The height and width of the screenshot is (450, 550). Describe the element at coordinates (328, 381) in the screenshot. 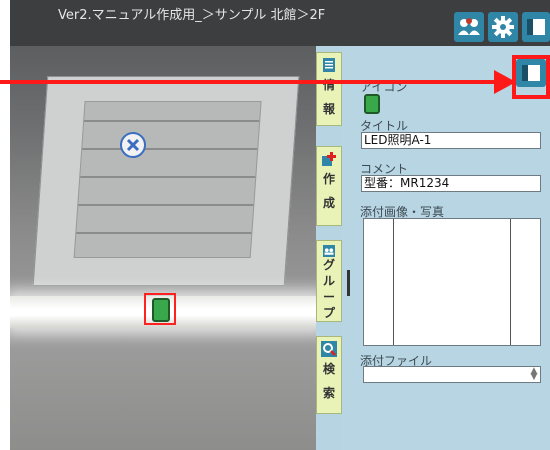

I see `tab-search-label: 検索` at that location.